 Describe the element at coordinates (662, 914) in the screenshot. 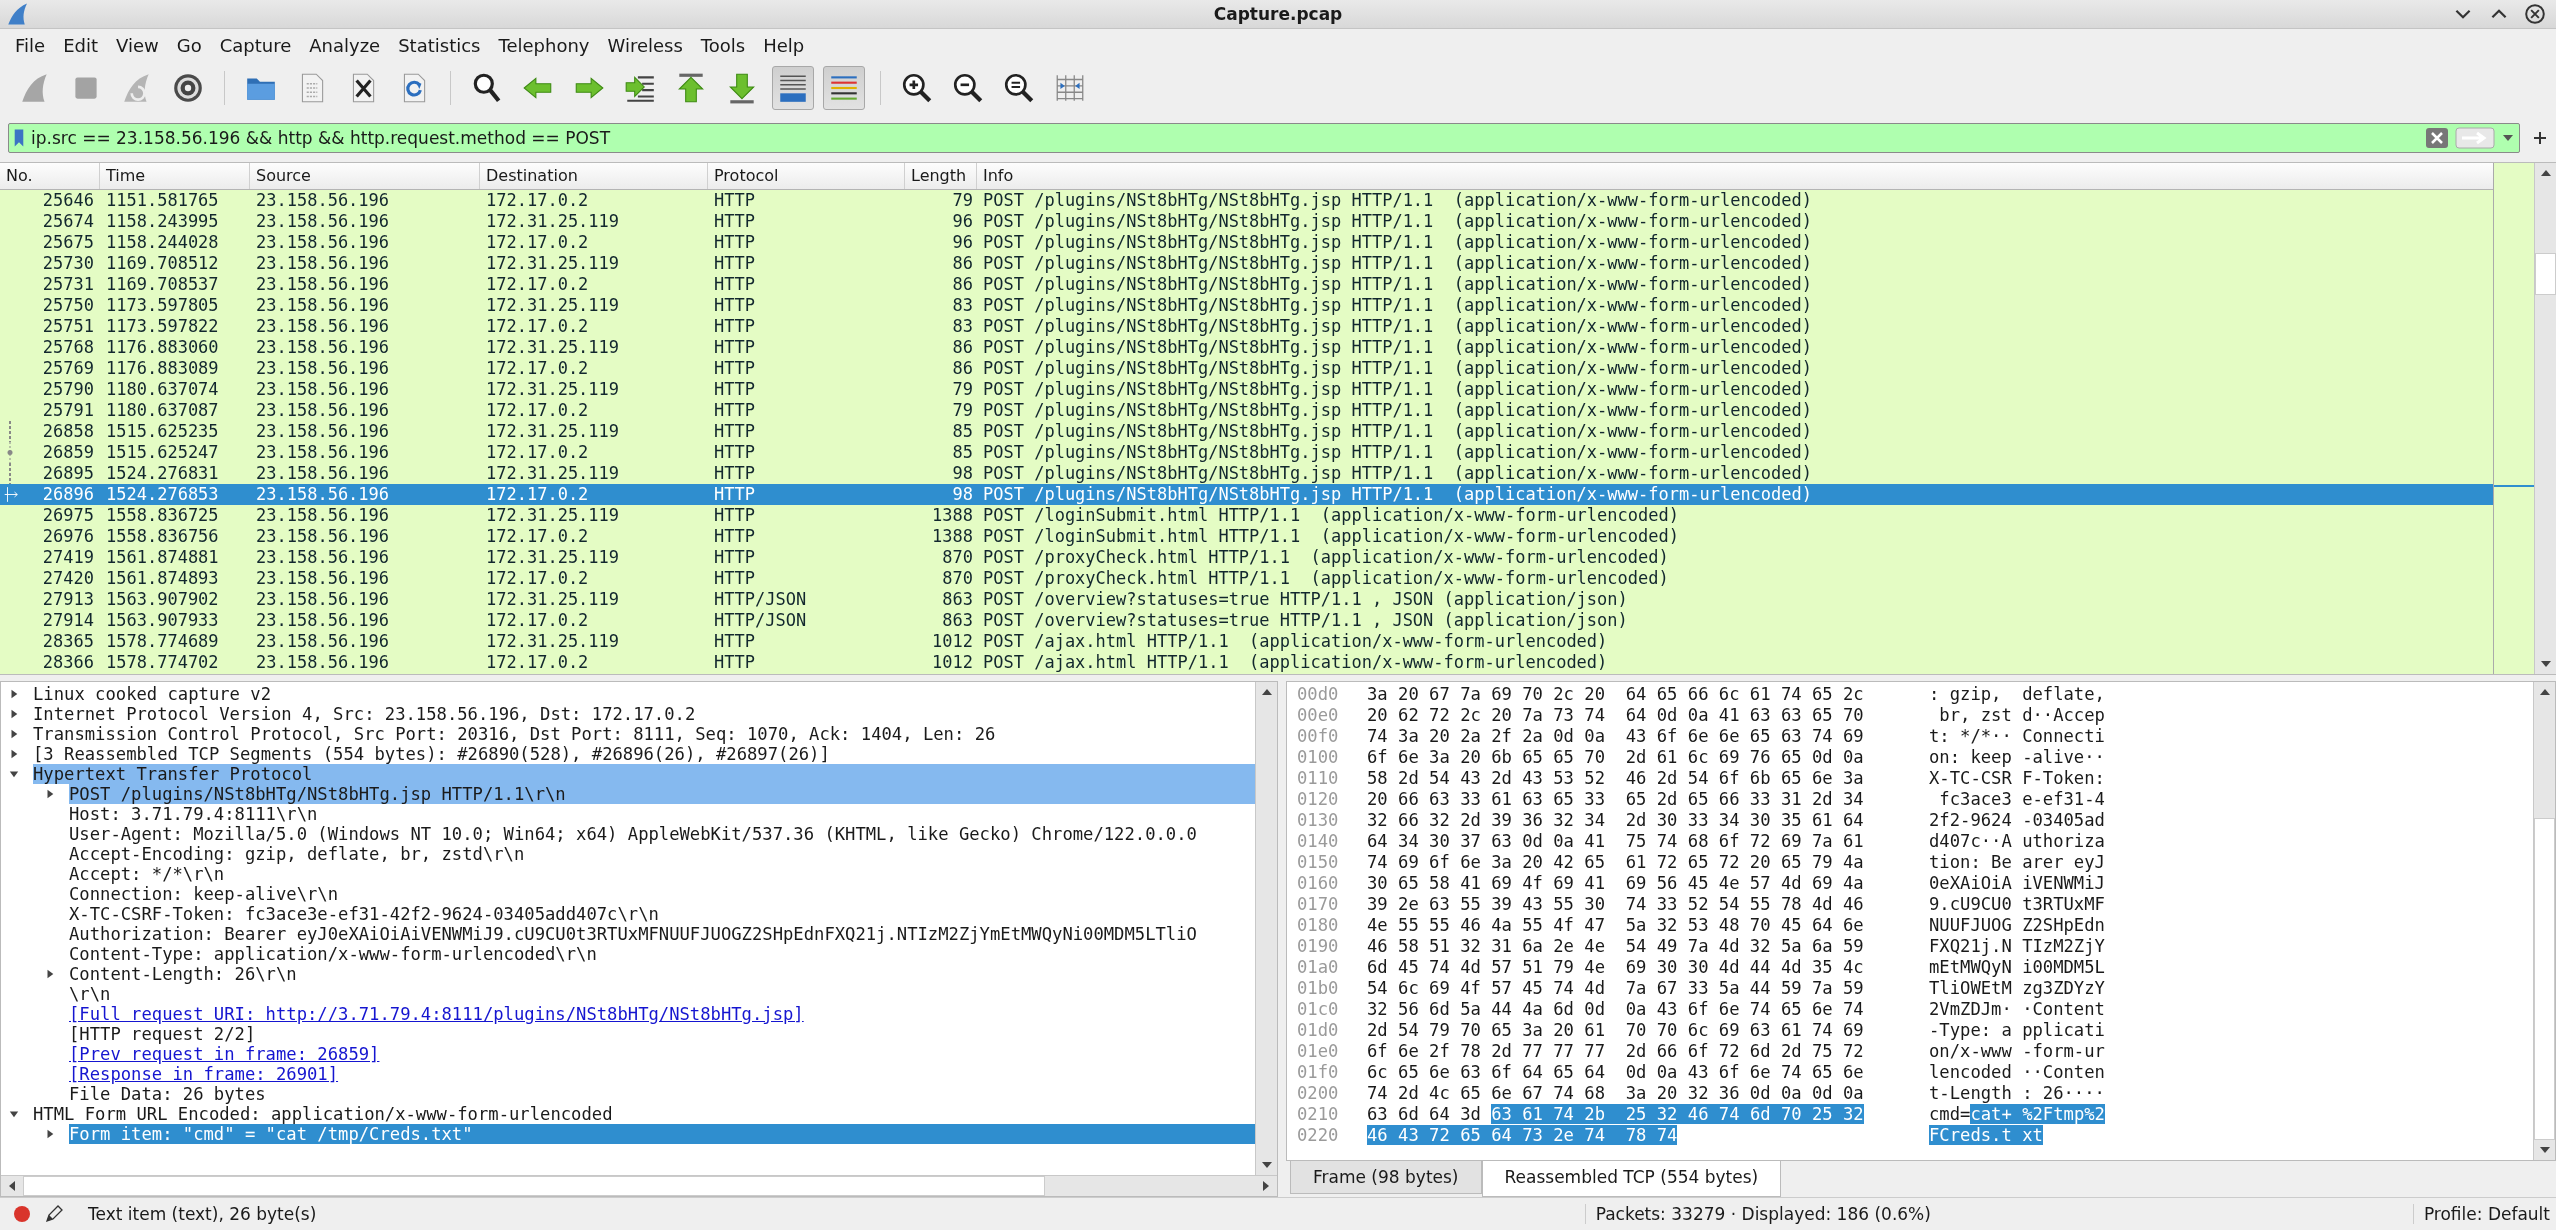

I see `tree-item: X-TC-CSRF-Token: fc3ace3e-ef31-42f2-9624-03405add407c\r\n` at that location.